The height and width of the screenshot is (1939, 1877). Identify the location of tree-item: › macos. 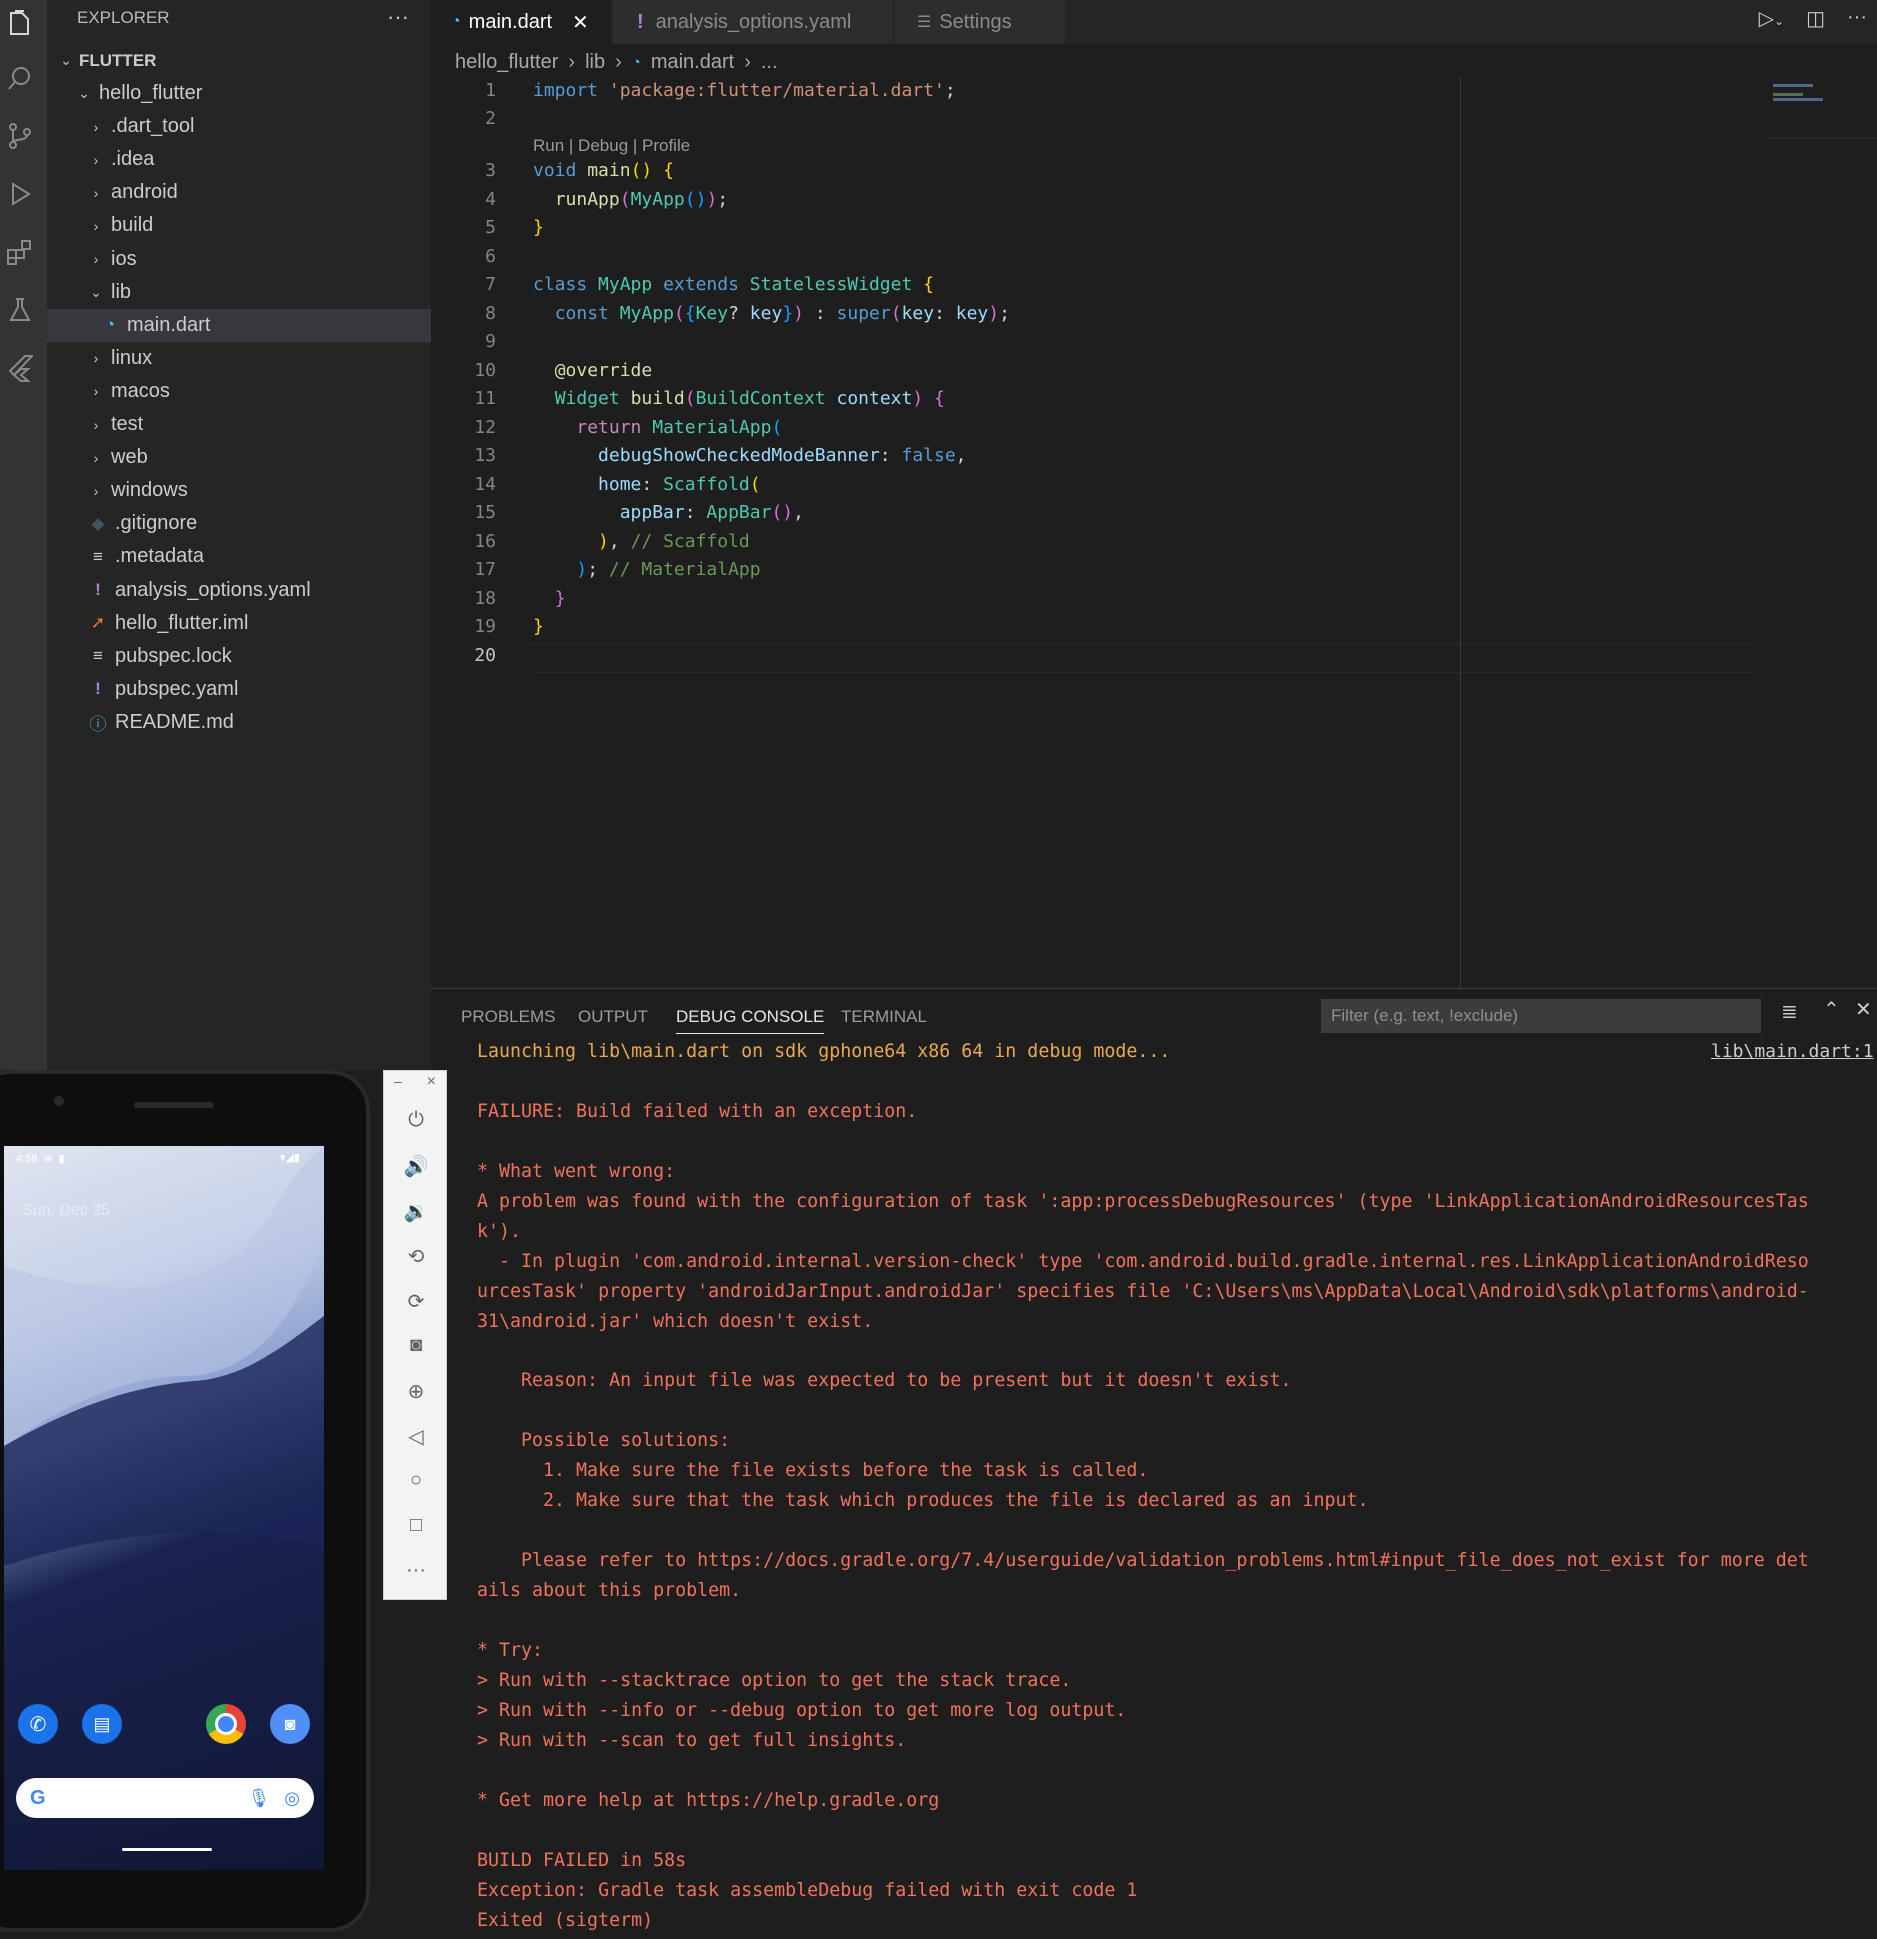
(239, 391).